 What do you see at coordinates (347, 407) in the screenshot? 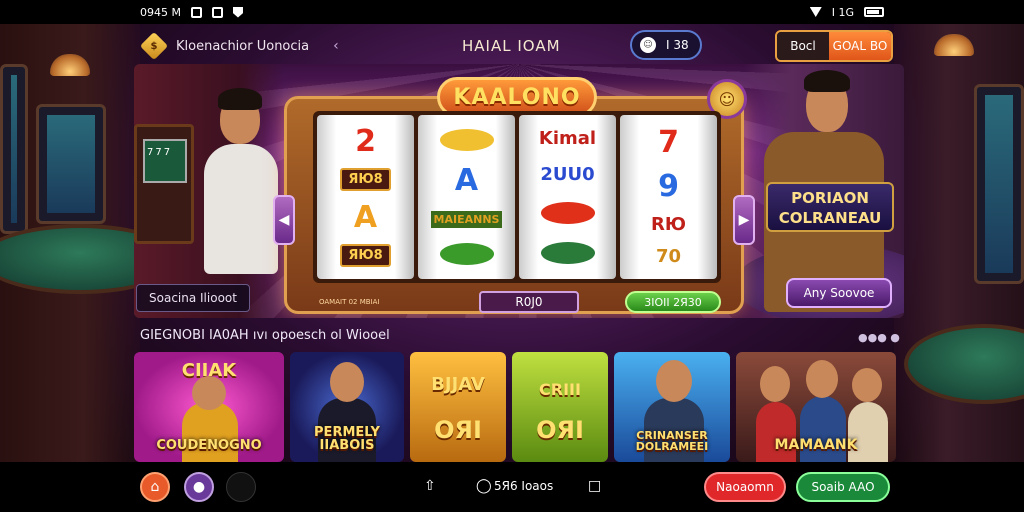
I see `game-card: PERMELY IIABOIS` at bounding box center [347, 407].